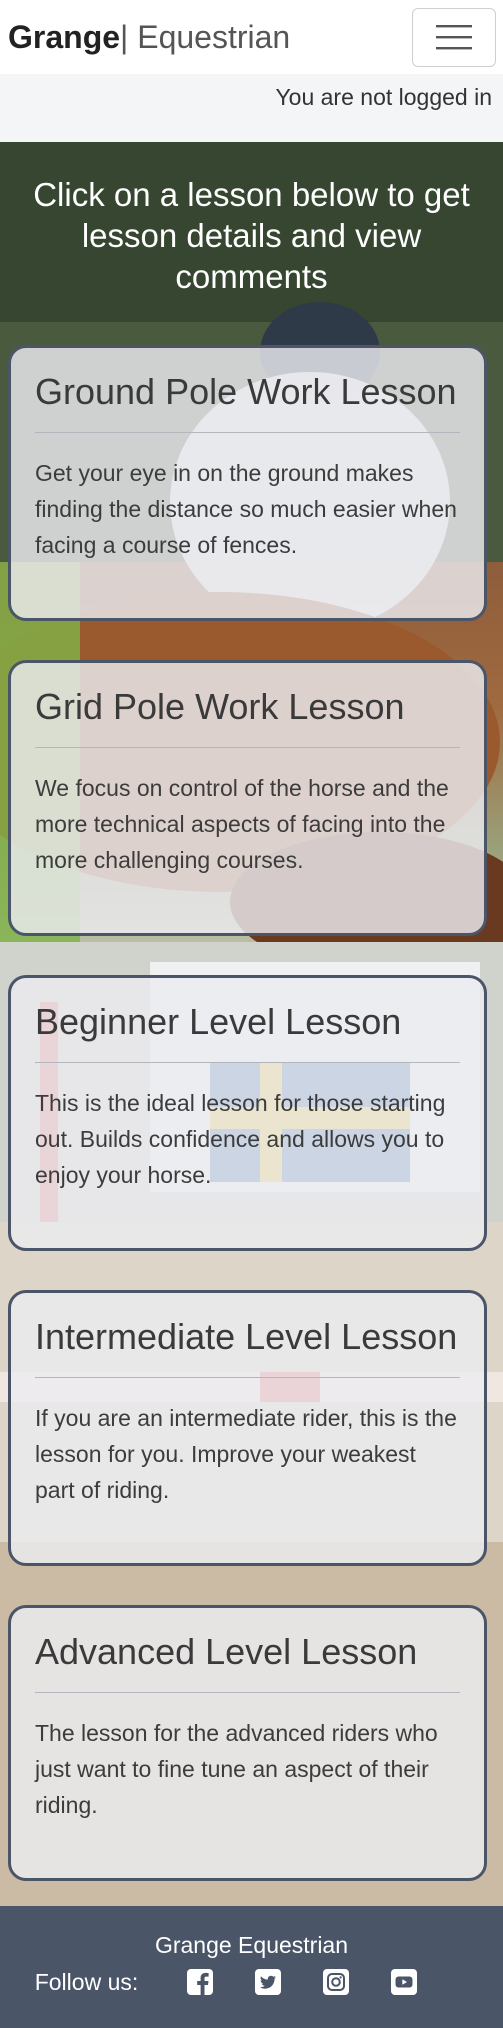  What do you see at coordinates (251, 1945) in the screenshot?
I see `footer-title: Grange Equestrian` at bounding box center [251, 1945].